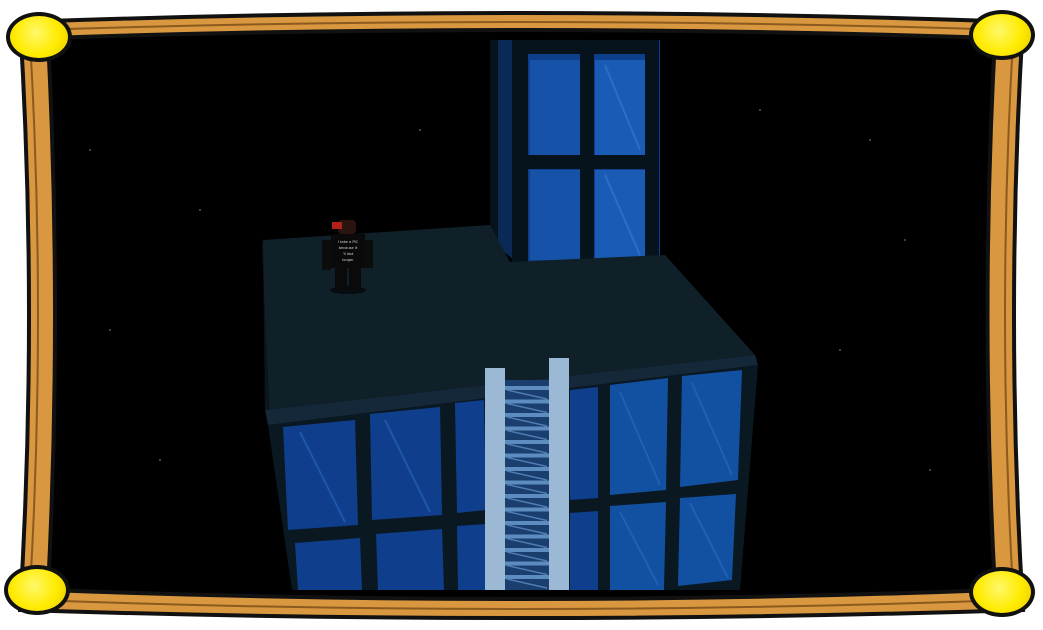 This screenshot has width=1043, height=630. I want to click on ladder, so click(527, 474).